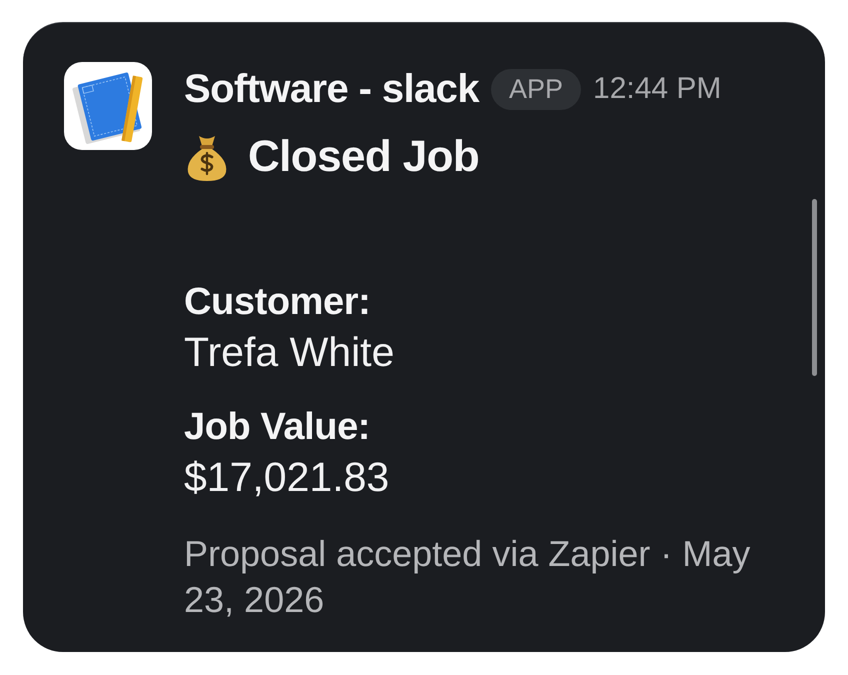 The width and height of the screenshot is (848, 675). Describe the element at coordinates (479, 577) in the screenshot. I see `context-footer: Proposal accepted via Zapier · May 23, 2026` at that location.